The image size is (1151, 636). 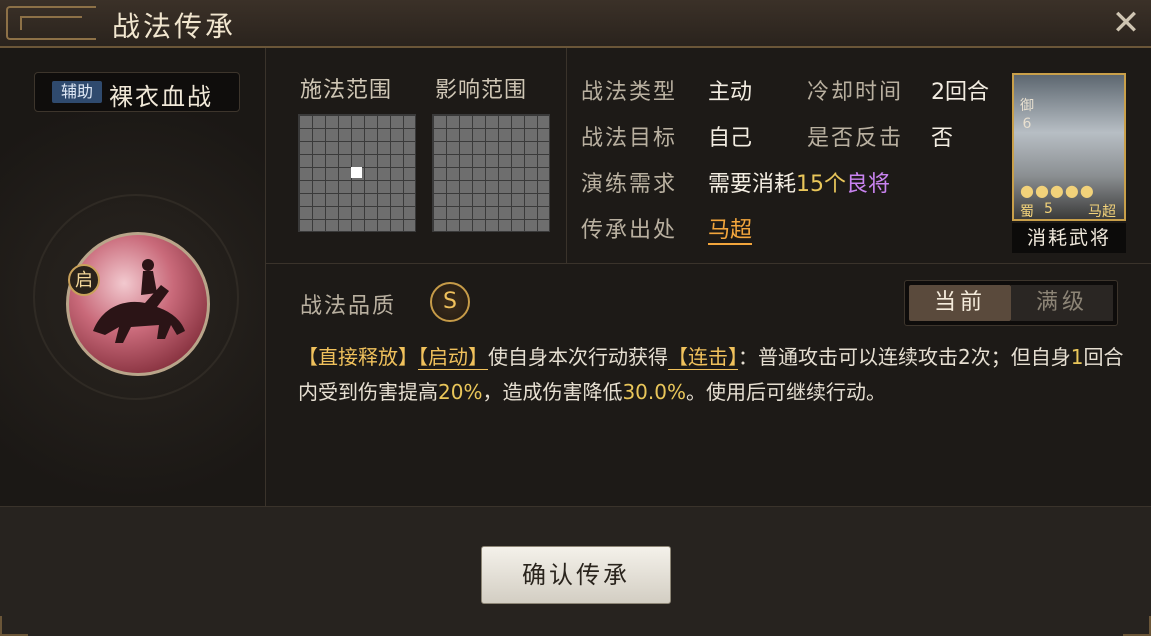 What do you see at coordinates (708, 263) in the screenshot?
I see `section-divider` at bounding box center [708, 263].